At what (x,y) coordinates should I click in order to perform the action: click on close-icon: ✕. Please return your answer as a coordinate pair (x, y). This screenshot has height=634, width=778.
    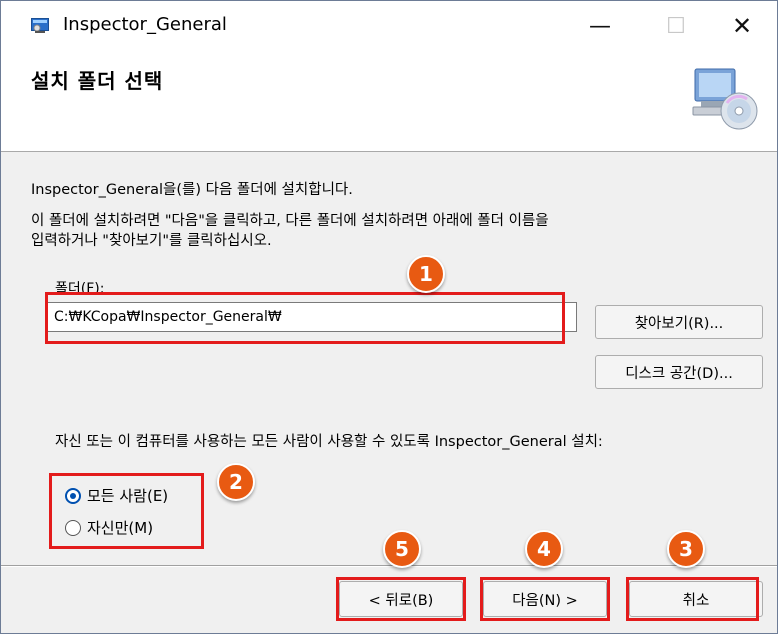
    Looking at the image, I should click on (742, 26).